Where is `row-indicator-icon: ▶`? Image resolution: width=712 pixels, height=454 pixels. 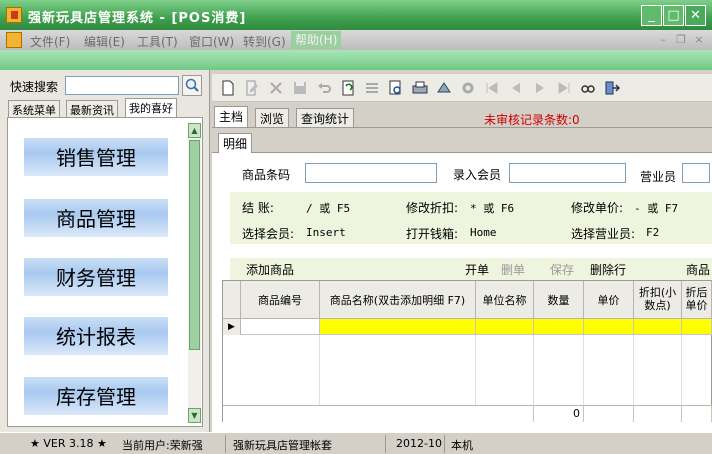
row-indicator-icon: ▶ is located at coordinates (232, 327).